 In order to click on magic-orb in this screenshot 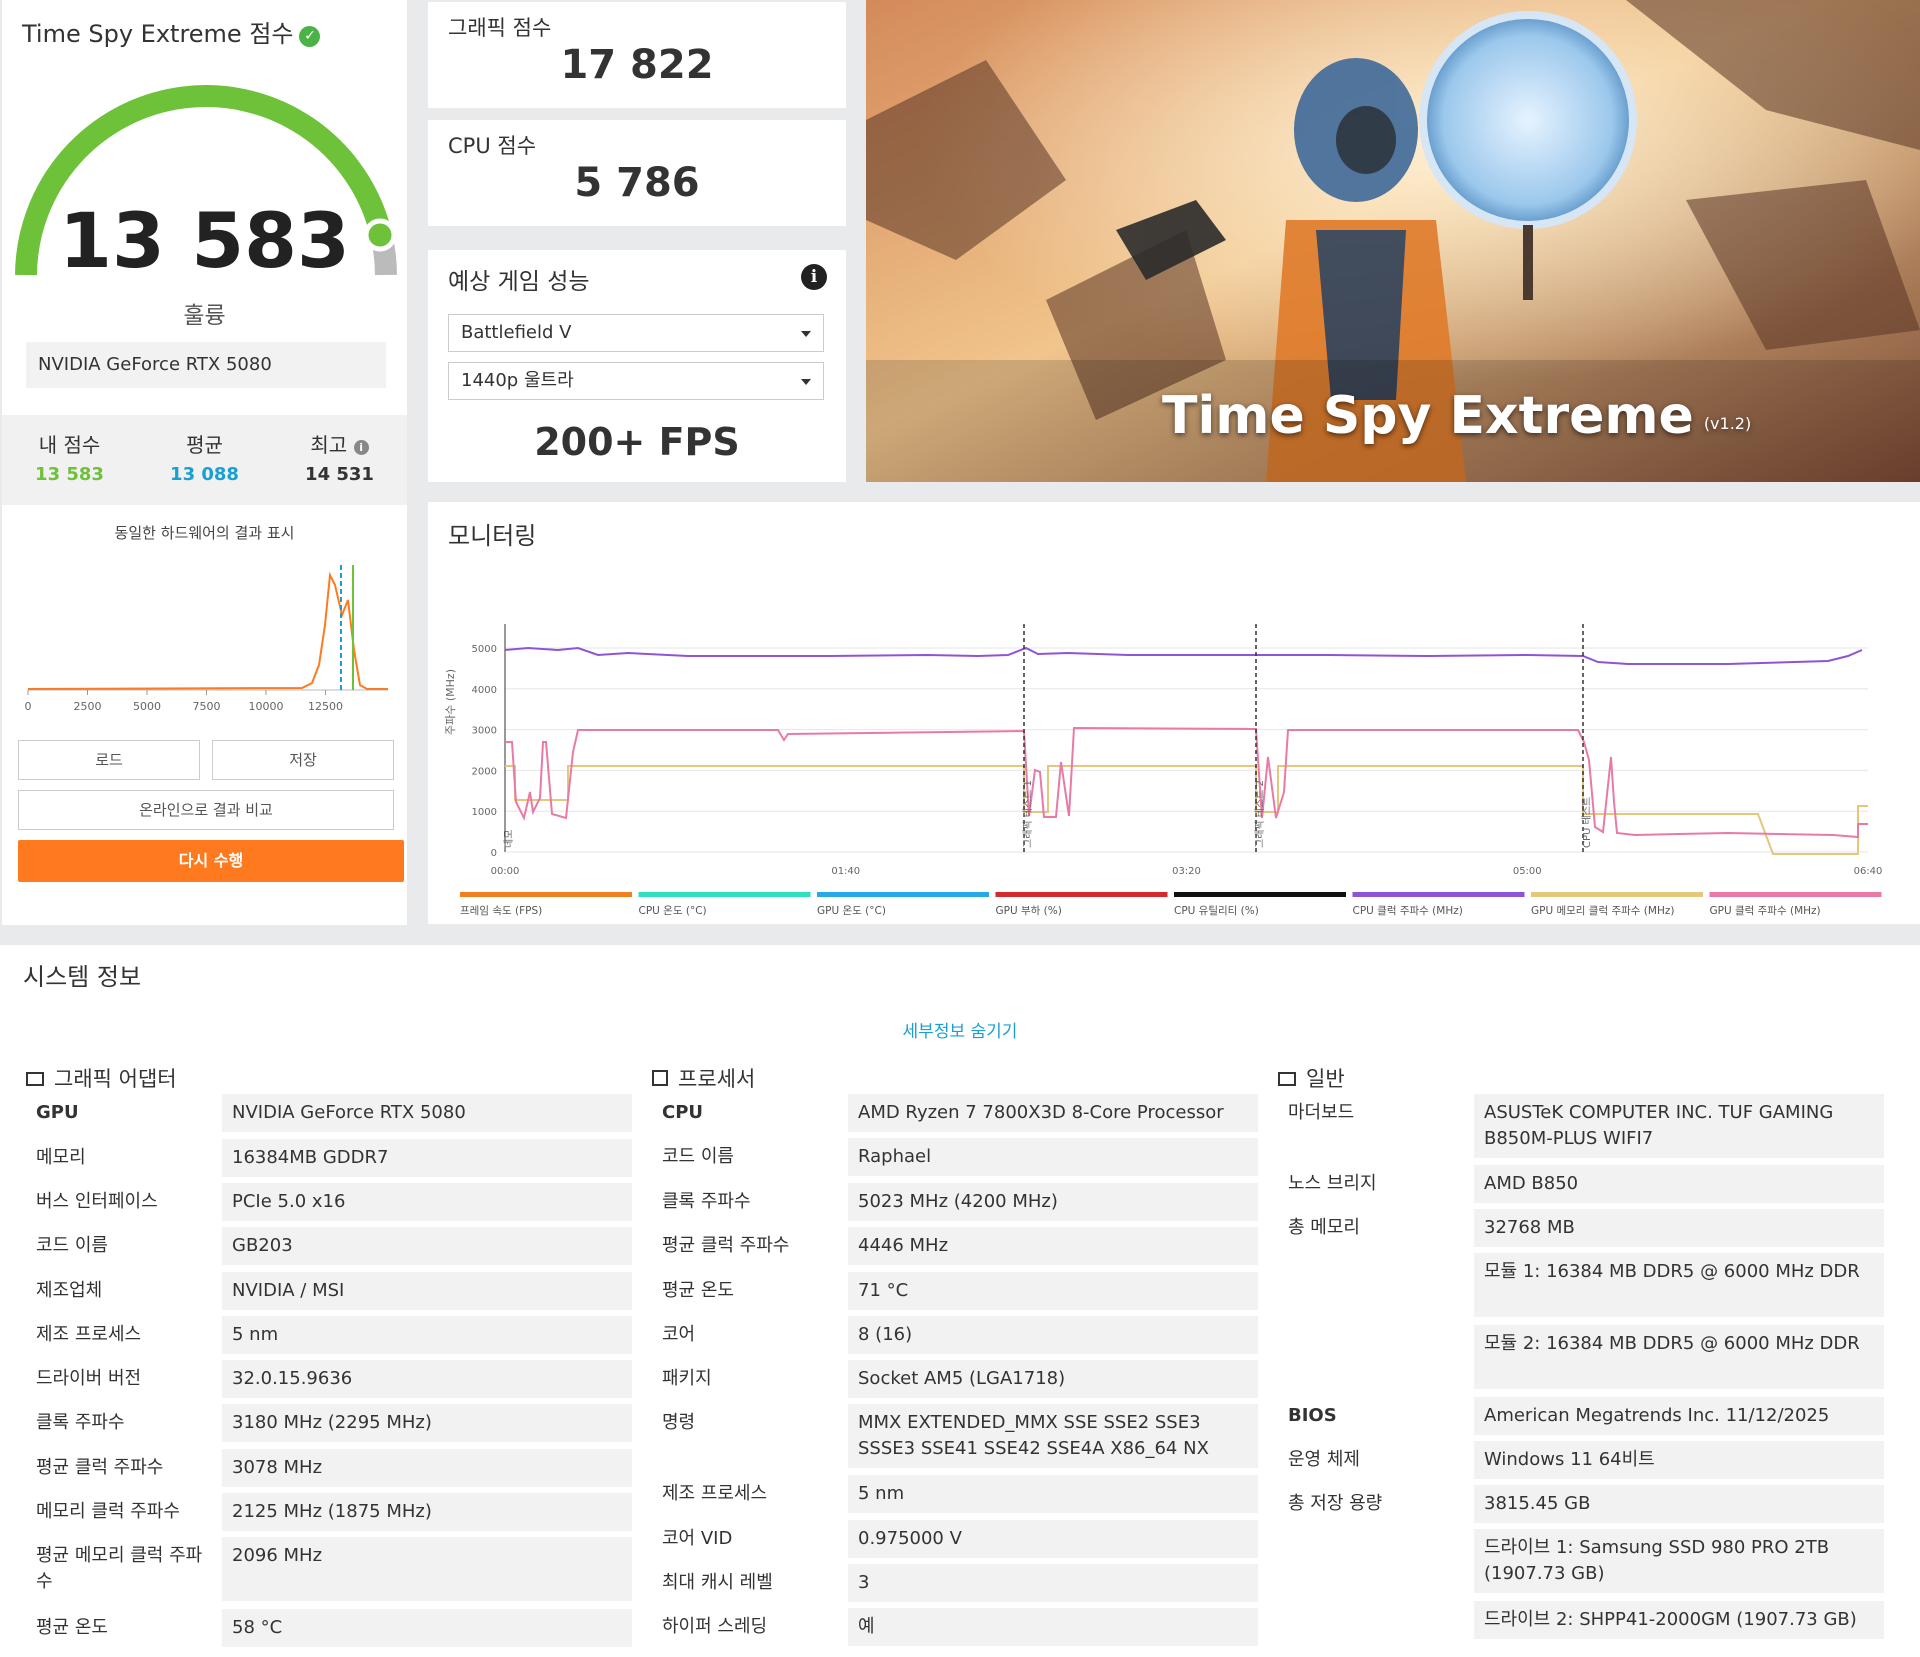, I will do `click(1528, 120)`.